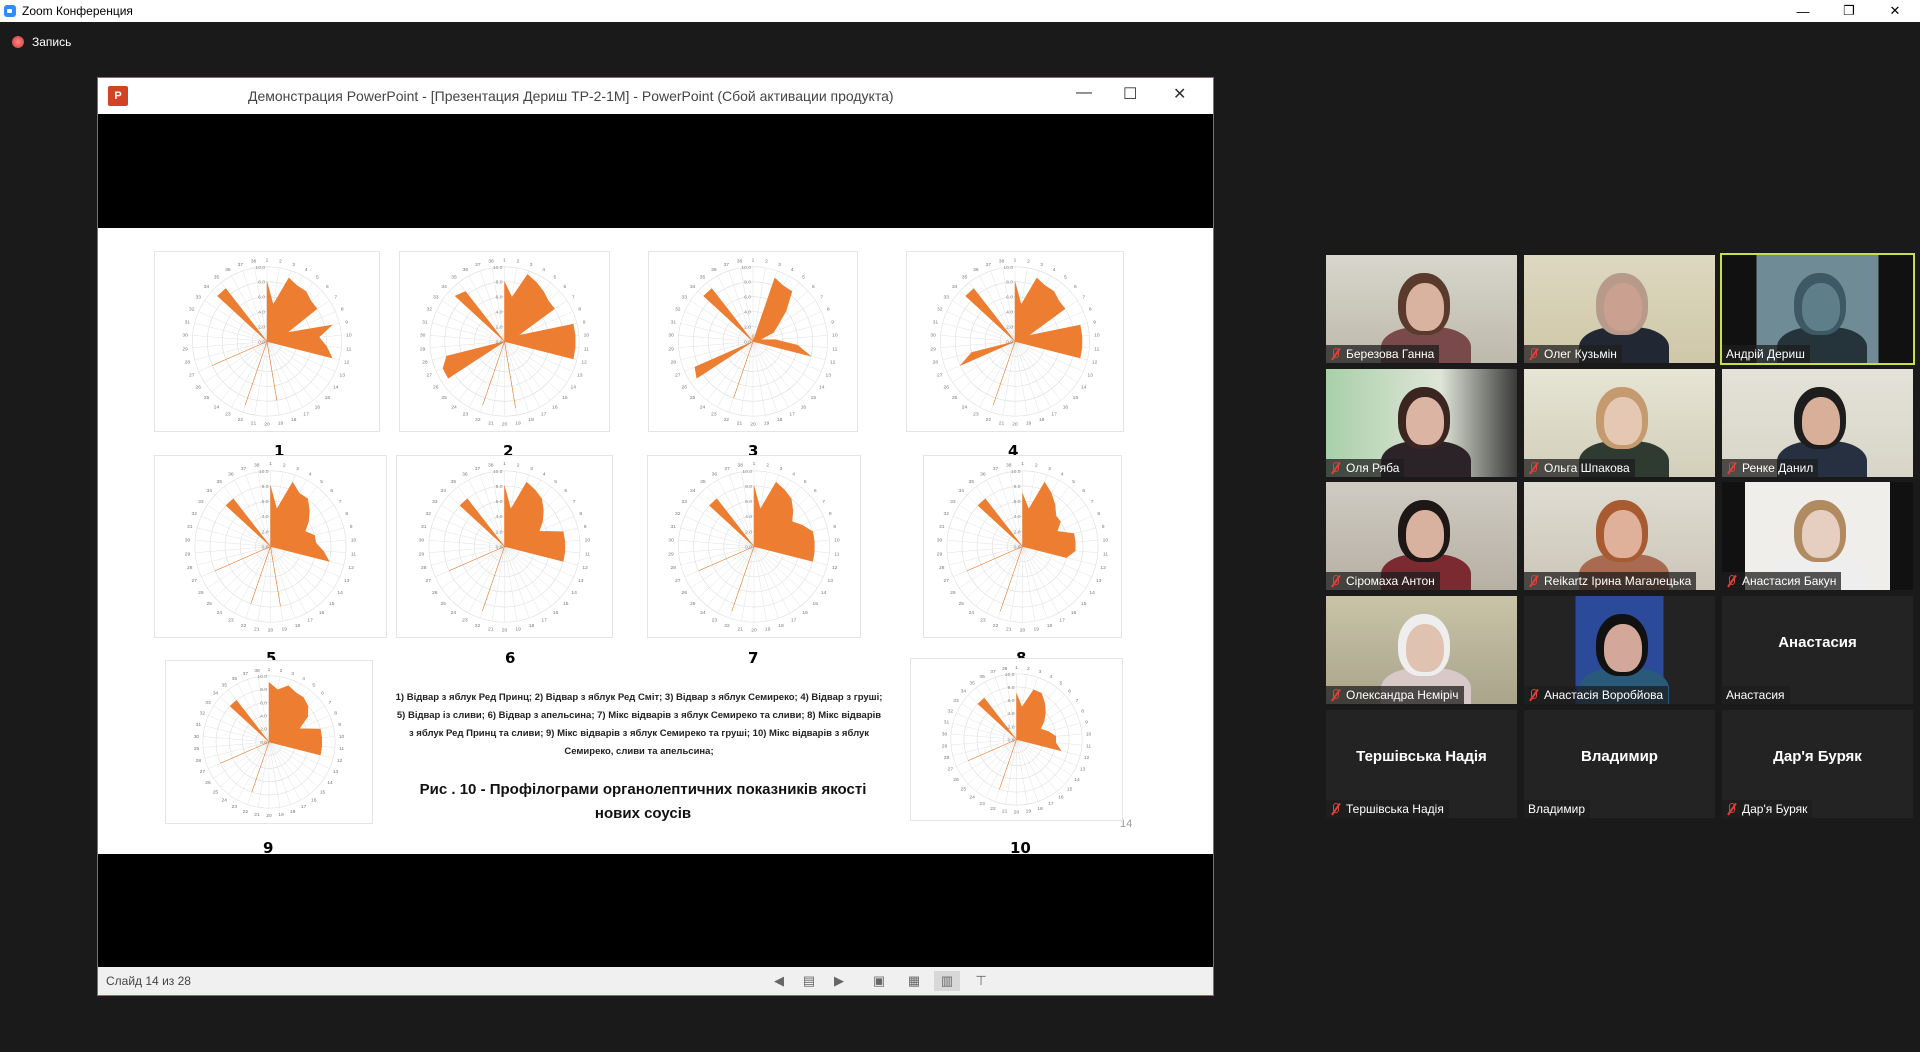 This screenshot has width=1920, height=1052. What do you see at coordinates (940, 375) in the screenshot?
I see `axis-label: 27` at bounding box center [940, 375].